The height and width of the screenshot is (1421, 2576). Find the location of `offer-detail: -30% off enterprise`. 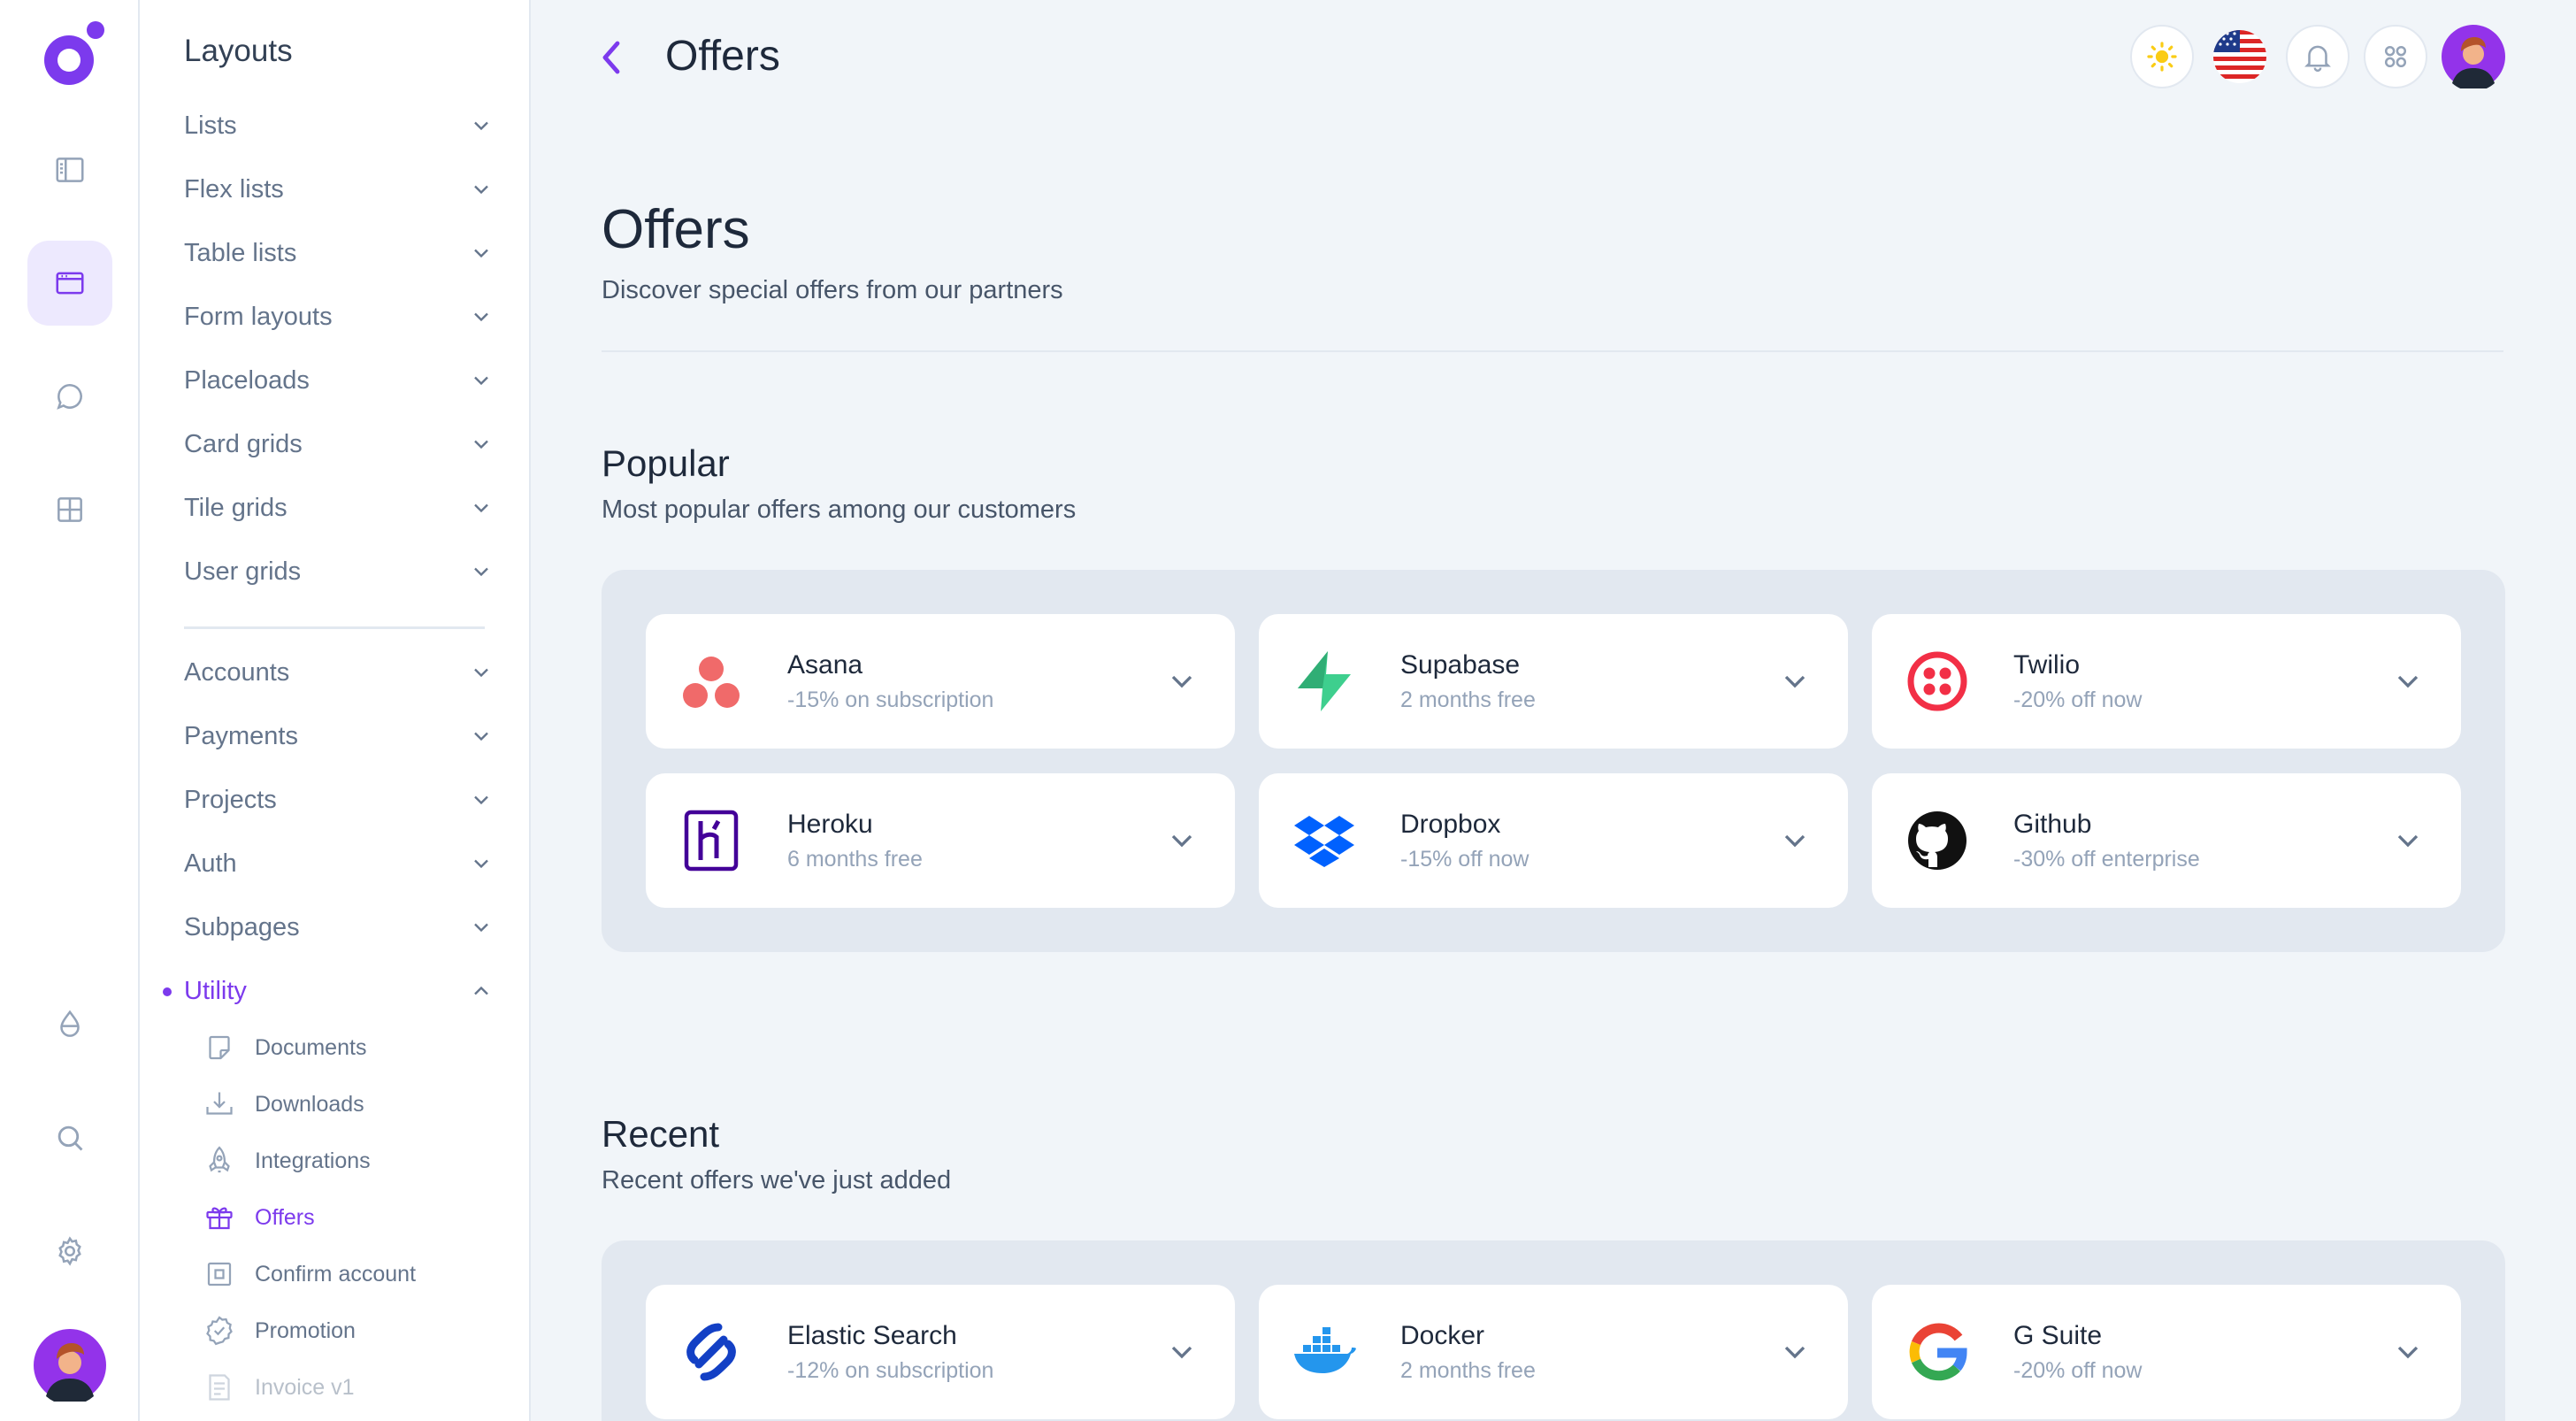

offer-detail: -30% off enterprise is located at coordinates (2106, 859).